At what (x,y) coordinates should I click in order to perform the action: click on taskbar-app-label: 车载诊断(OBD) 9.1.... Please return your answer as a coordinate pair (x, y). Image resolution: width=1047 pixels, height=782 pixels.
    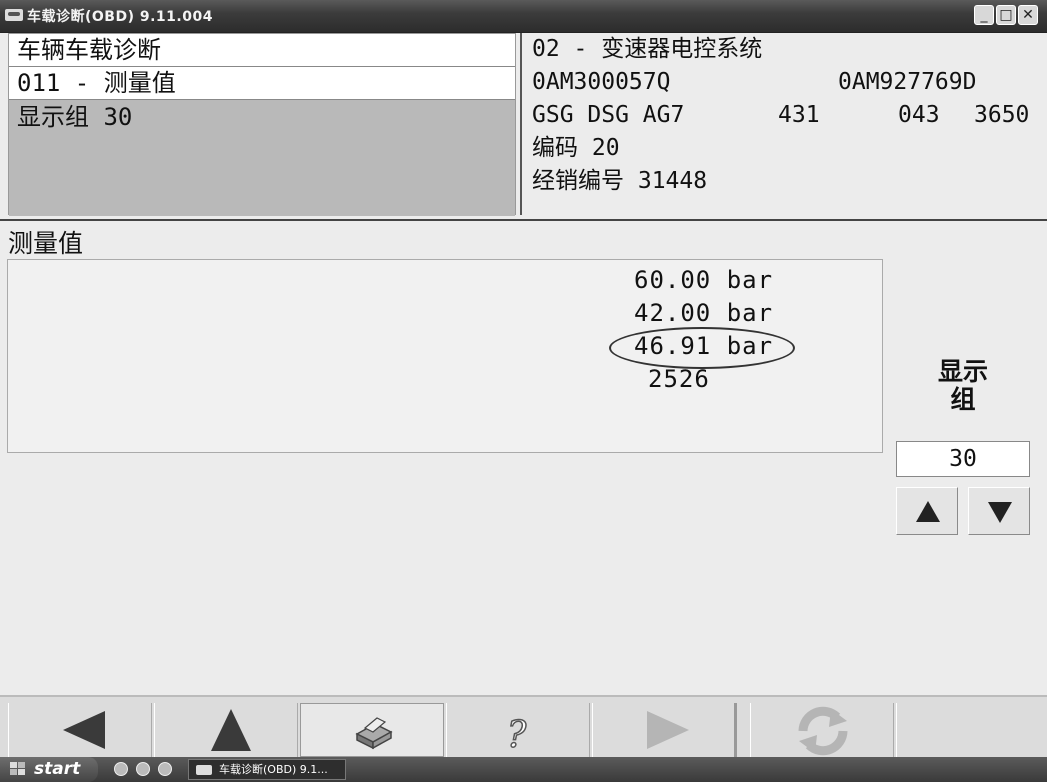
    Looking at the image, I should click on (273, 769).